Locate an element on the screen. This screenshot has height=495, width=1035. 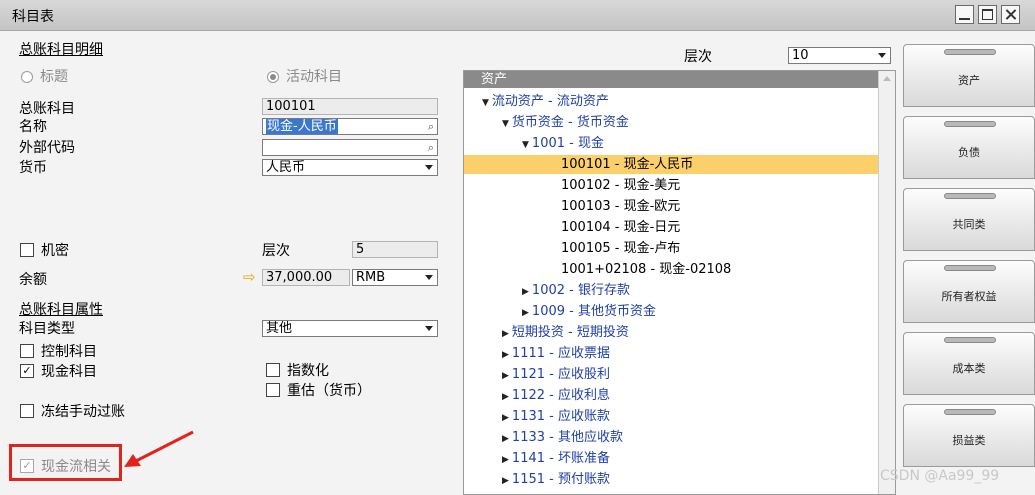
drawer-button: 损益类 is located at coordinates (969, 435).